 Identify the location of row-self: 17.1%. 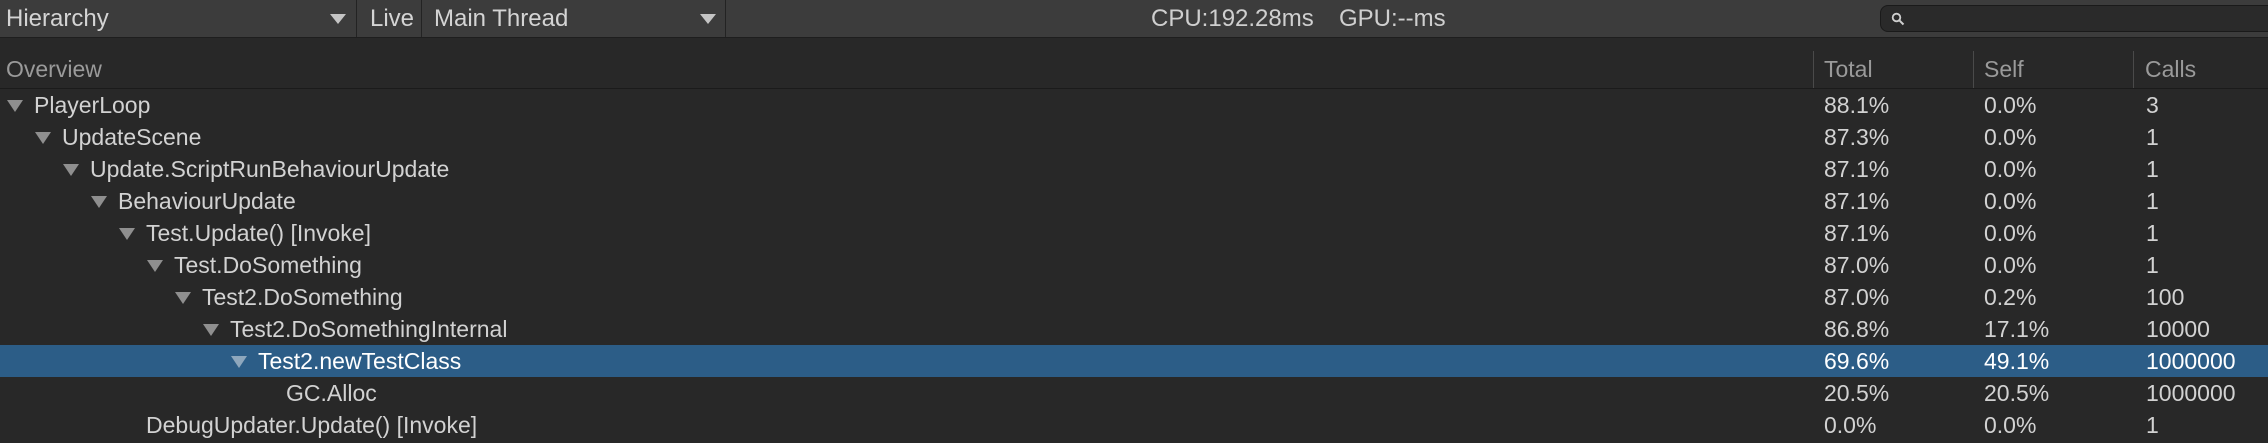
(2017, 329).